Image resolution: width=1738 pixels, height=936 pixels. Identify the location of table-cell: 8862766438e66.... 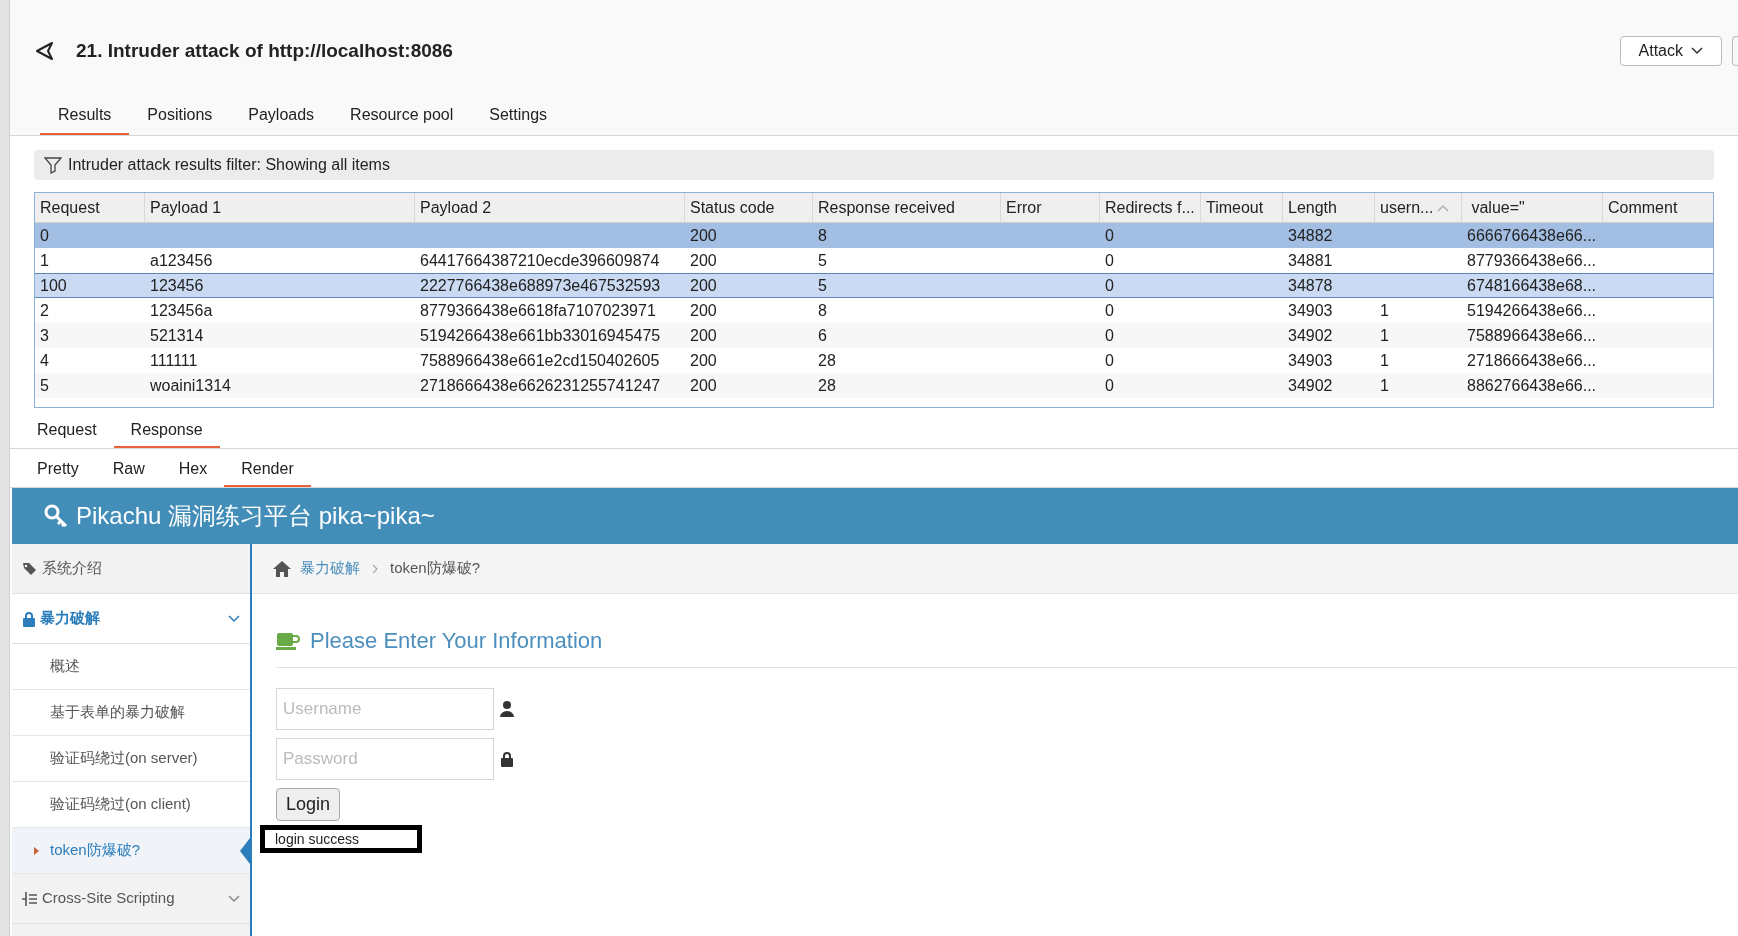
(1531, 385).